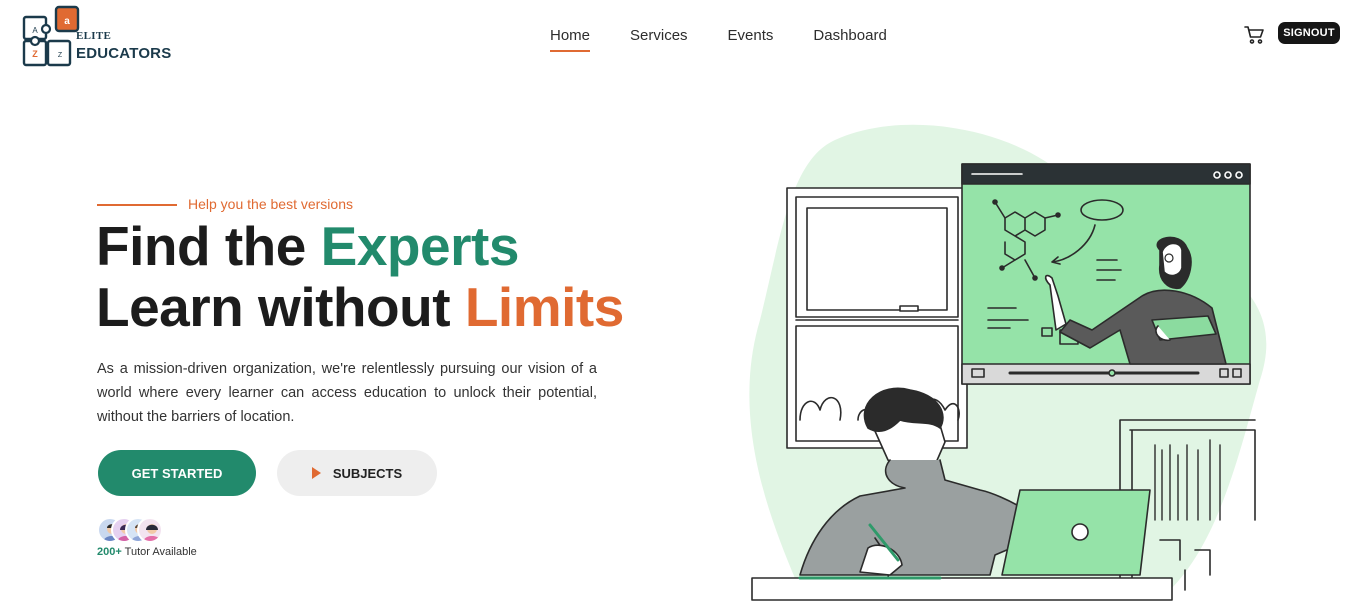  Describe the element at coordinates (280, 307) in the screenshot. I see `headline-line2-text: Learn without` at that location.